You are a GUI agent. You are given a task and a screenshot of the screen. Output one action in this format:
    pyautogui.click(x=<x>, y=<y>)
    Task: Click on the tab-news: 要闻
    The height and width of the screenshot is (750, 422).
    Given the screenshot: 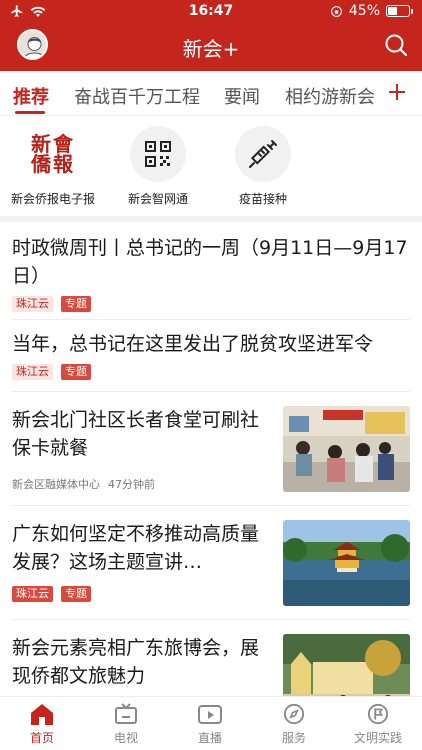 What is the action you would take?
    pyautogui.click(x=242, y=96)
    